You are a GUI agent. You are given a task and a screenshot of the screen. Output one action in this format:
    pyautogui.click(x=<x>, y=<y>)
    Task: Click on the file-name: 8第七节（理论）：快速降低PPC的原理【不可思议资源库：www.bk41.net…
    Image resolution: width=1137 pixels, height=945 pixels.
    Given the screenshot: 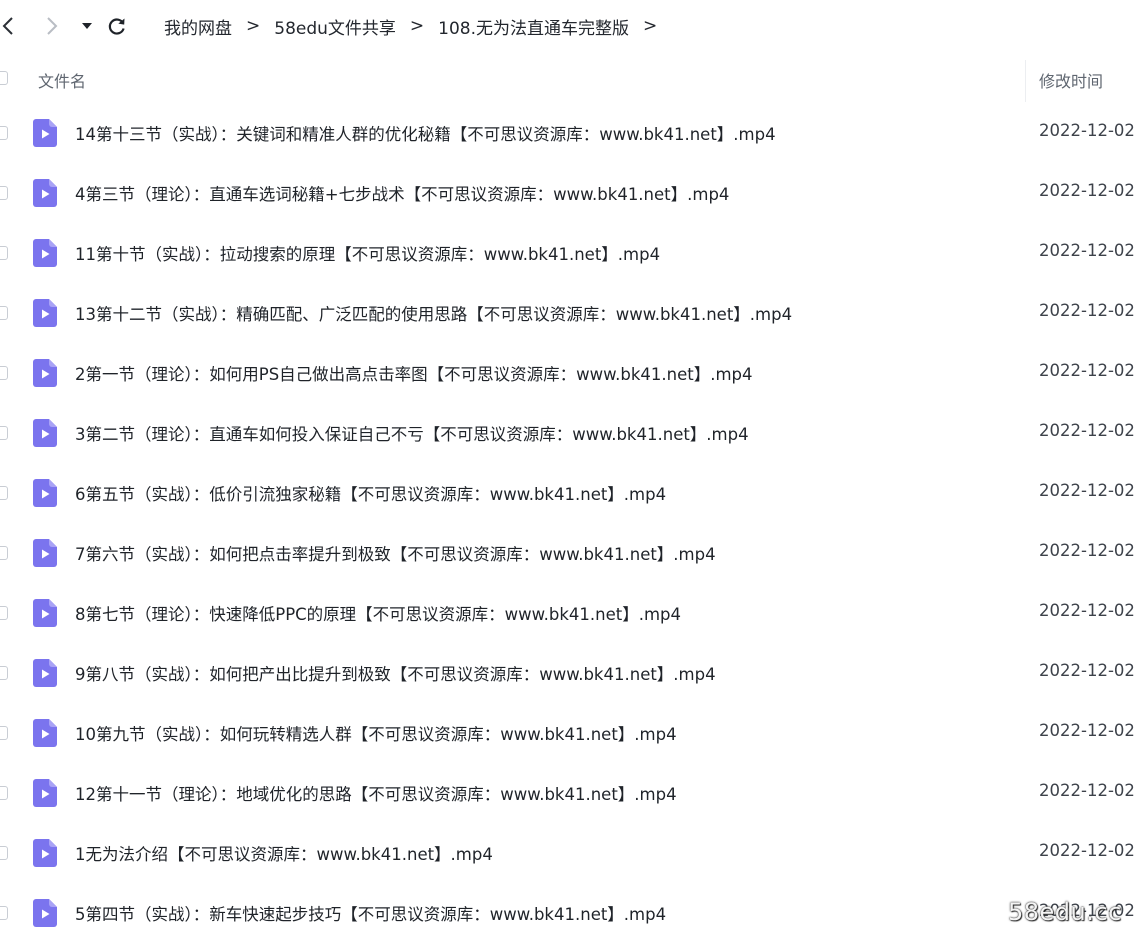 What is the action you would take?
    pyautogui.click(x=378, y=613)
    